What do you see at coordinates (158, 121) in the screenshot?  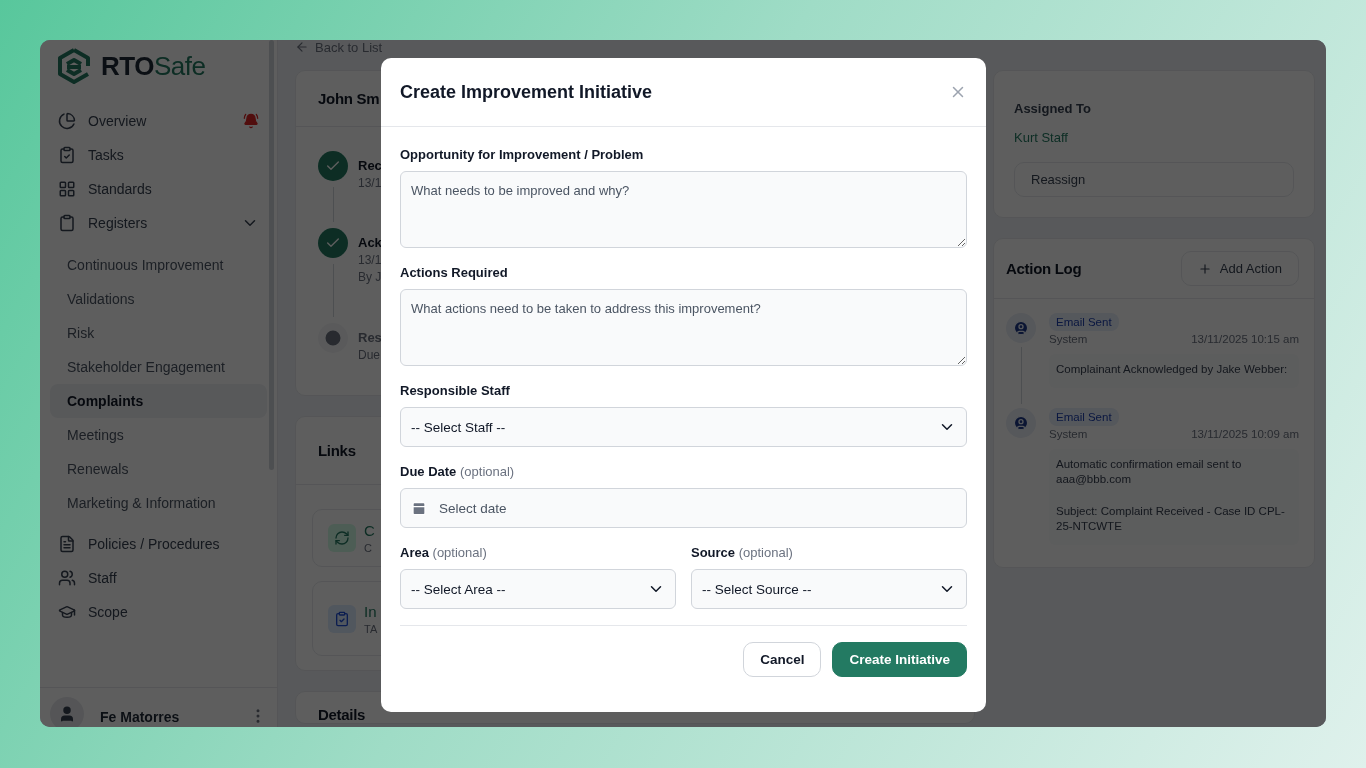 I see `nav-item: Overview` at bounding box center [158, 121].